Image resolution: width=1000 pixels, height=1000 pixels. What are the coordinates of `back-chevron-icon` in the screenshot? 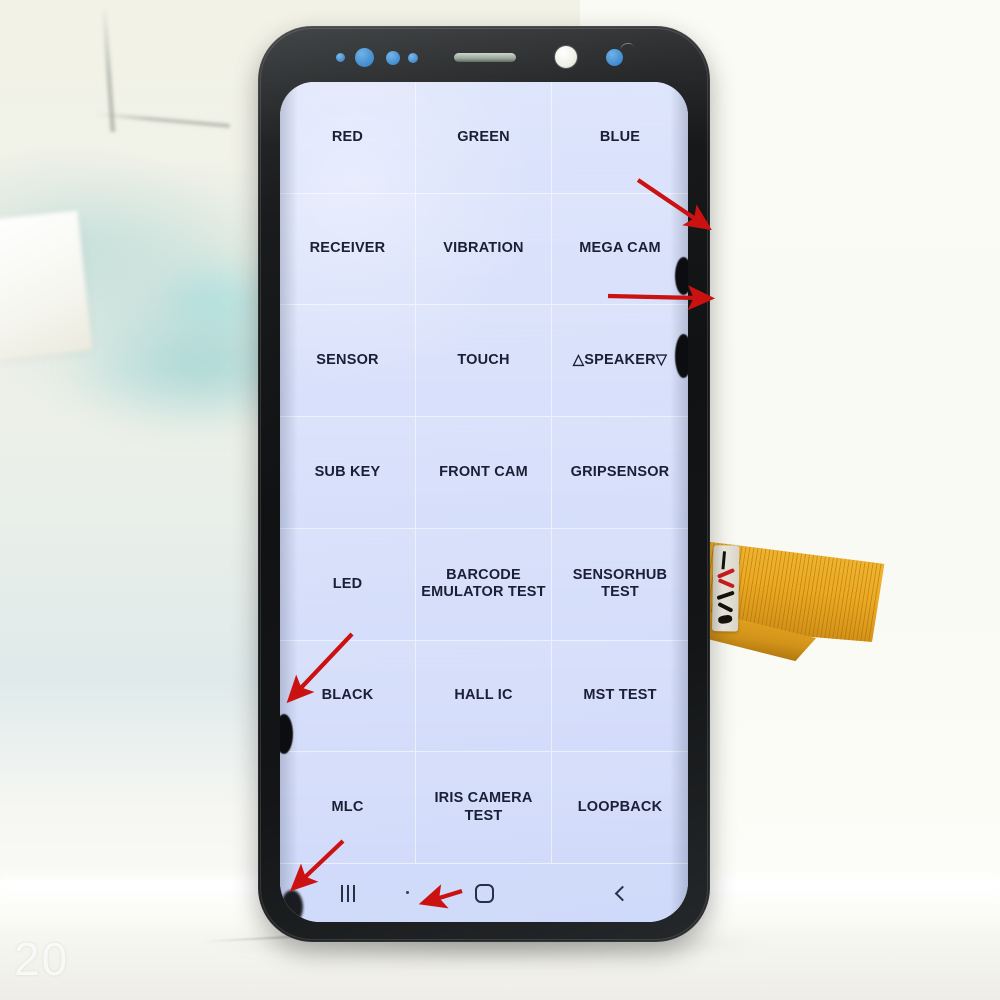 It's located at (622, 893).